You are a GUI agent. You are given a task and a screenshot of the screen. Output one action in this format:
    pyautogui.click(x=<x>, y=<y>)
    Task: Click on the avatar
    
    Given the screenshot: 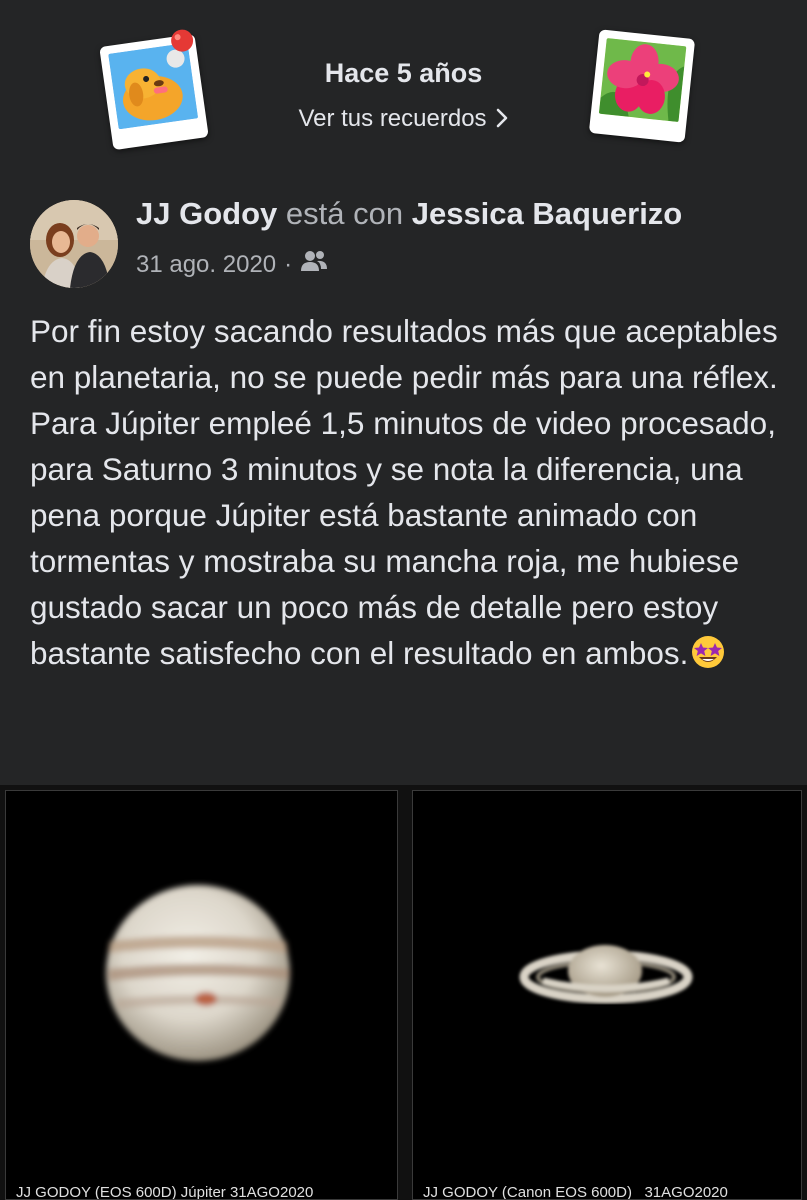 What is the action you would take?
    pyautogui.click(x=74, y=244)
    